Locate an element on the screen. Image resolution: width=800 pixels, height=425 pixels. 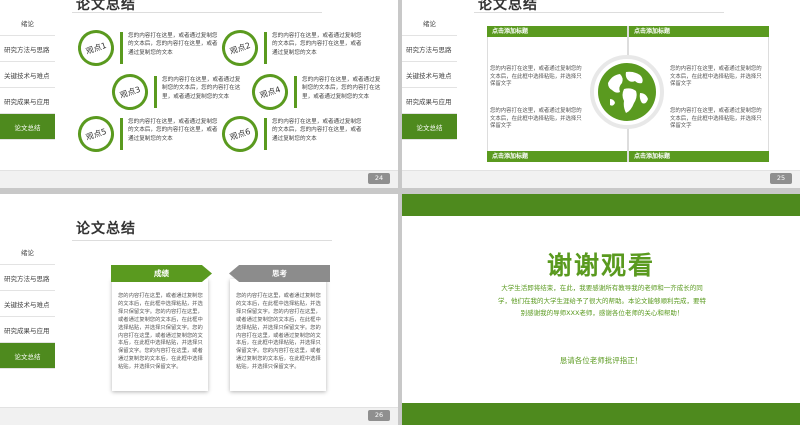
point-badge-2: 观点2 is located at coordinates (240, 48).